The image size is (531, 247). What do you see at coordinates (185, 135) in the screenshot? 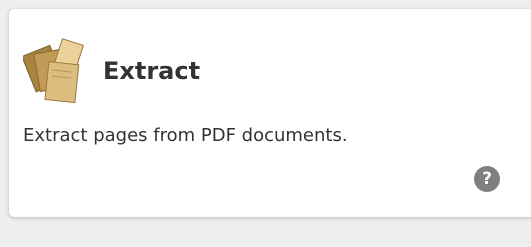
I see `card-description: Extract pages from PDF documents.` at bounding box center [185, 135].